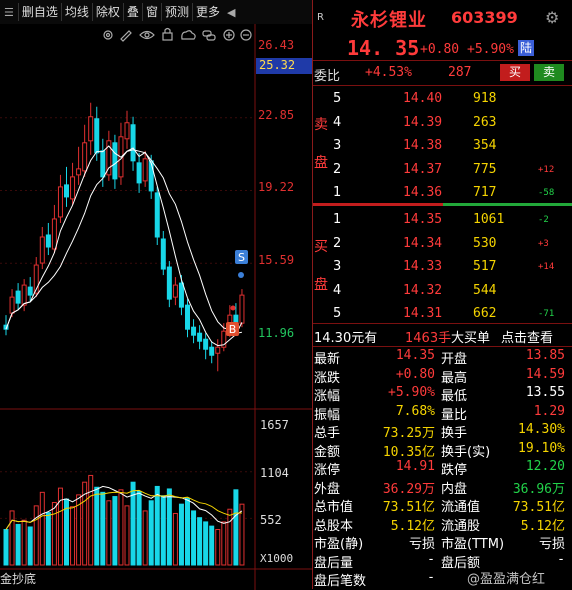 The width and height of the screenshot is (572, 590). I want to click on ask-level-4: 4 14.39 263, so click(442, 123).